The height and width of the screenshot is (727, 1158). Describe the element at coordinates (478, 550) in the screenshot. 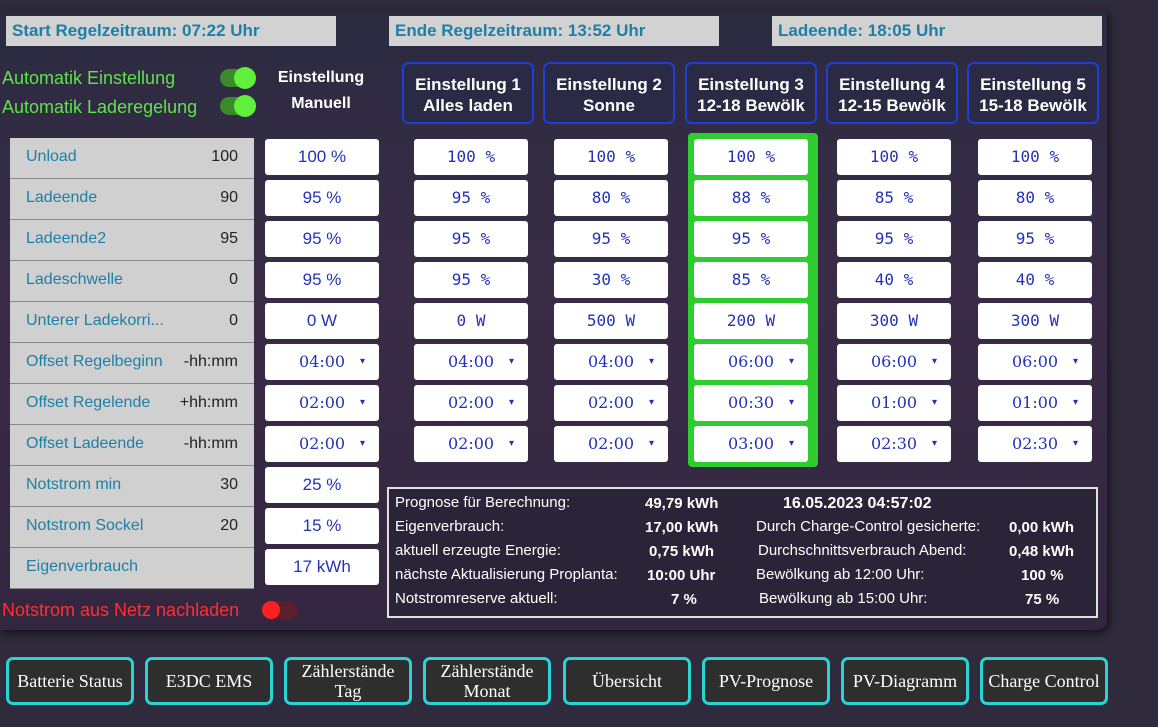

I see `erzeugt-label: aktuell erzeugte Energie:` at that location.